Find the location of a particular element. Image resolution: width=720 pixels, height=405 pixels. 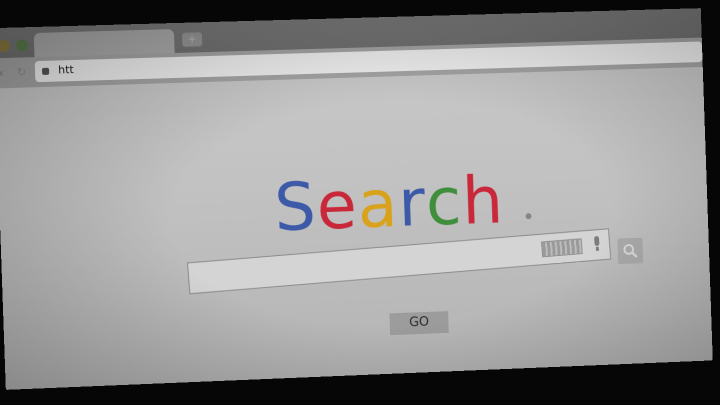

search-logo: Search is located at coordinates (389, 204).